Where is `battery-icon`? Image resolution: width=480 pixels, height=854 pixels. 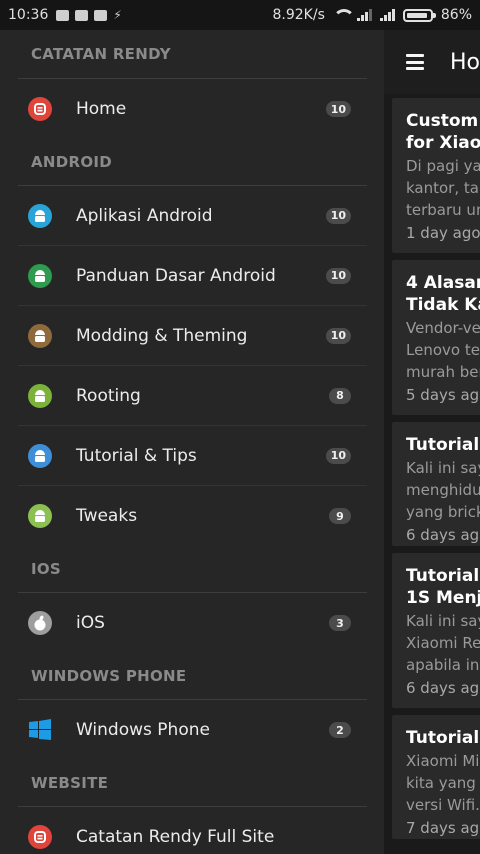 battery-icon is located at coordinates (419, 15).